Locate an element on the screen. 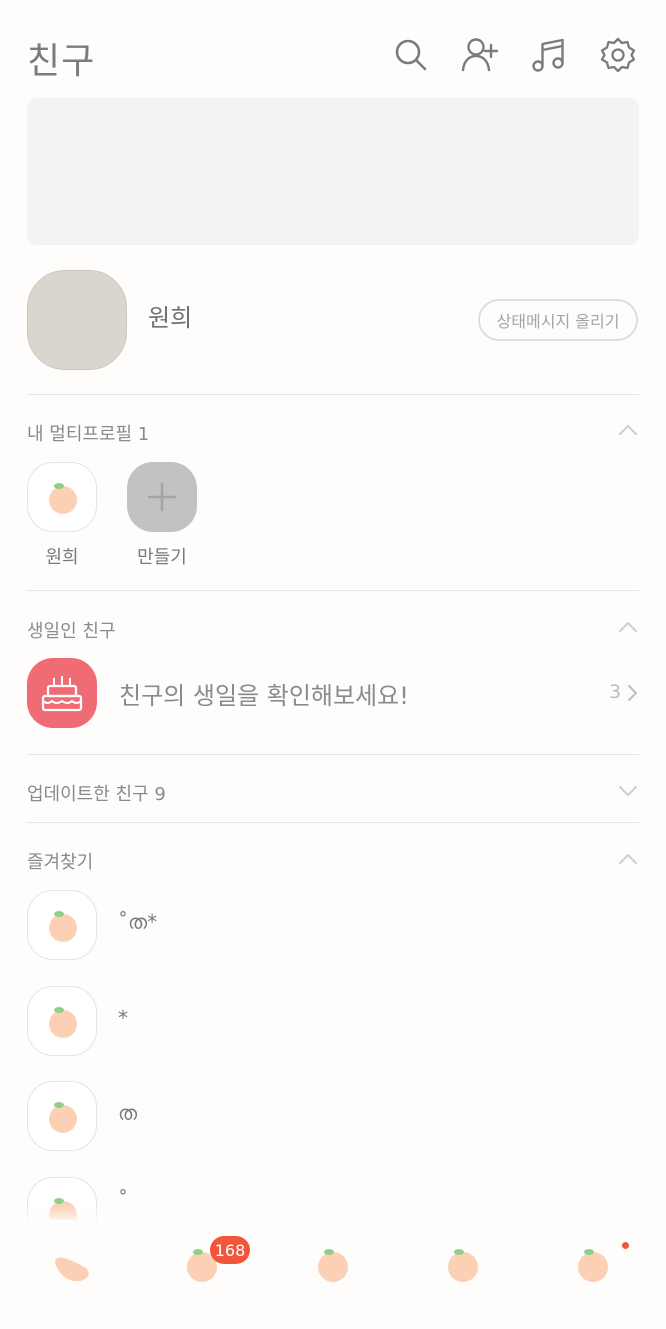 The width and height of the screenshot is (666, 1329). birthday-count: 3 is located at coordinates (615, 692).